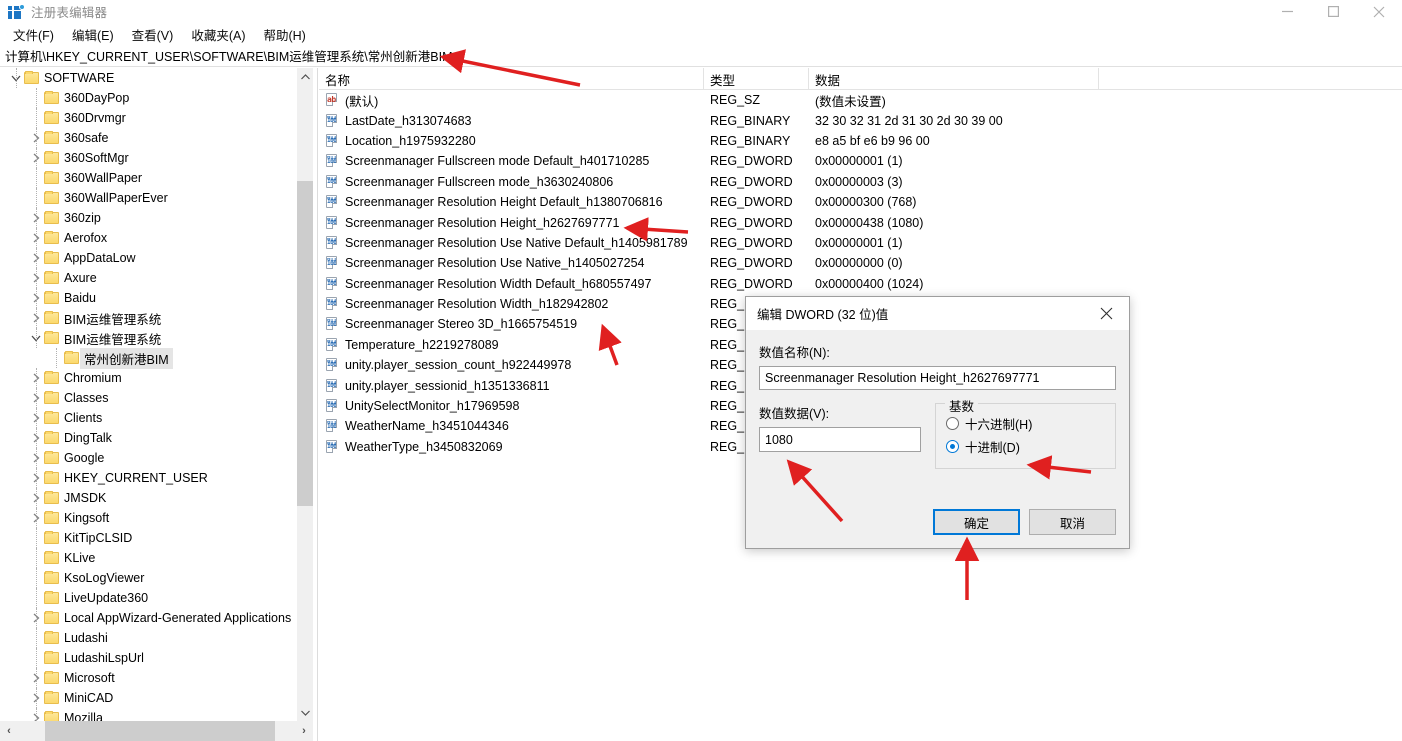 The image size is (1402, 741). What do you see at coordinates (952, 446) in the screenshot?
I see `radio-decimal-icon` at bounding box center [952, 446].